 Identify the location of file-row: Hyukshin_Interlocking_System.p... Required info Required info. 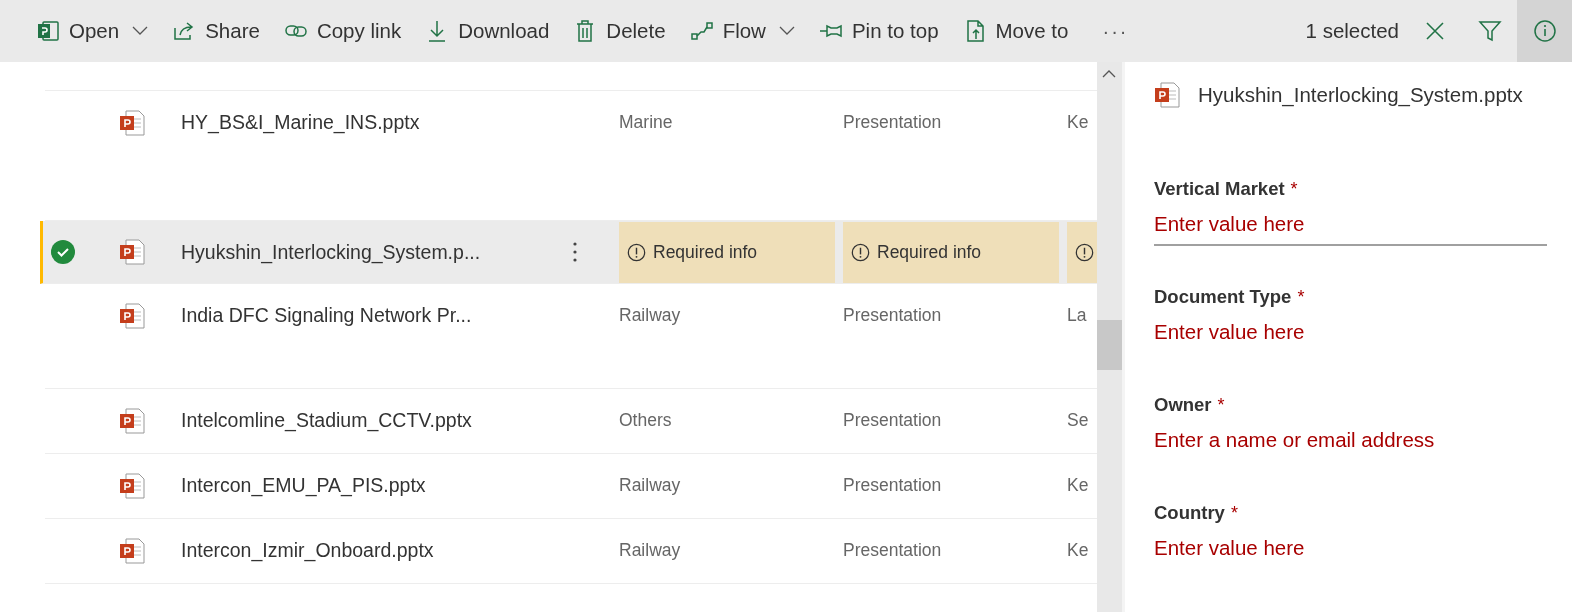
(568, 252).